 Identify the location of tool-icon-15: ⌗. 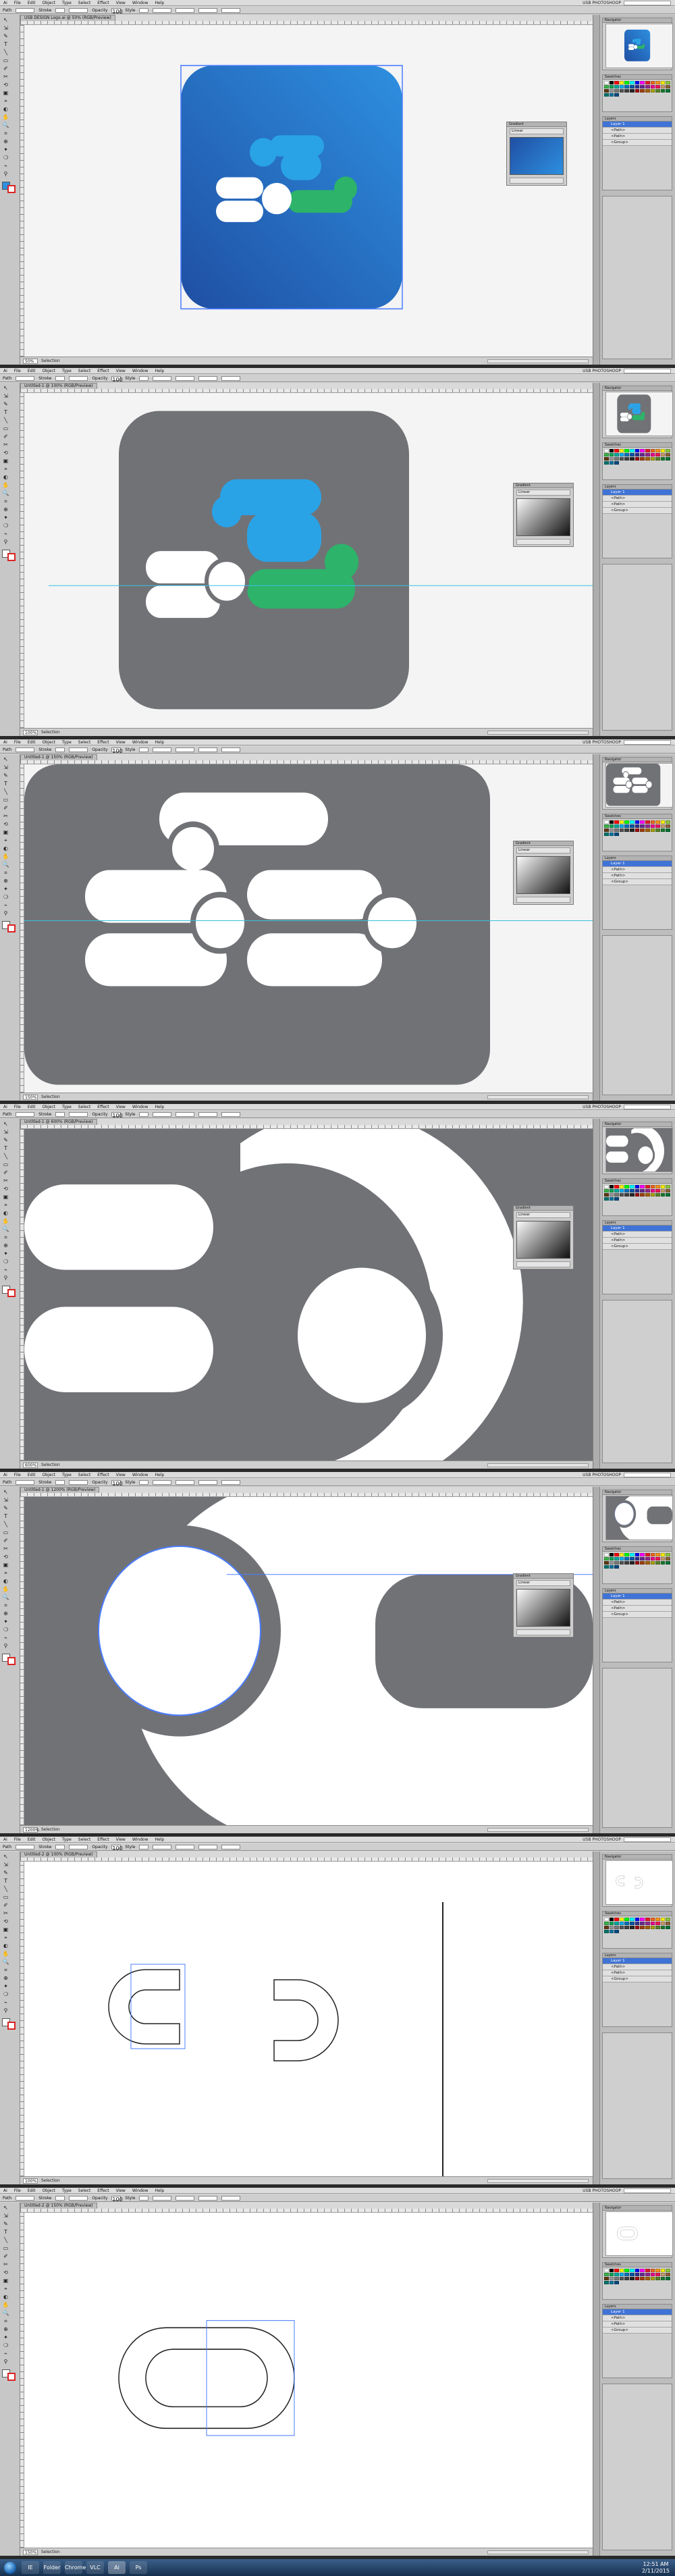
(5, 1238).